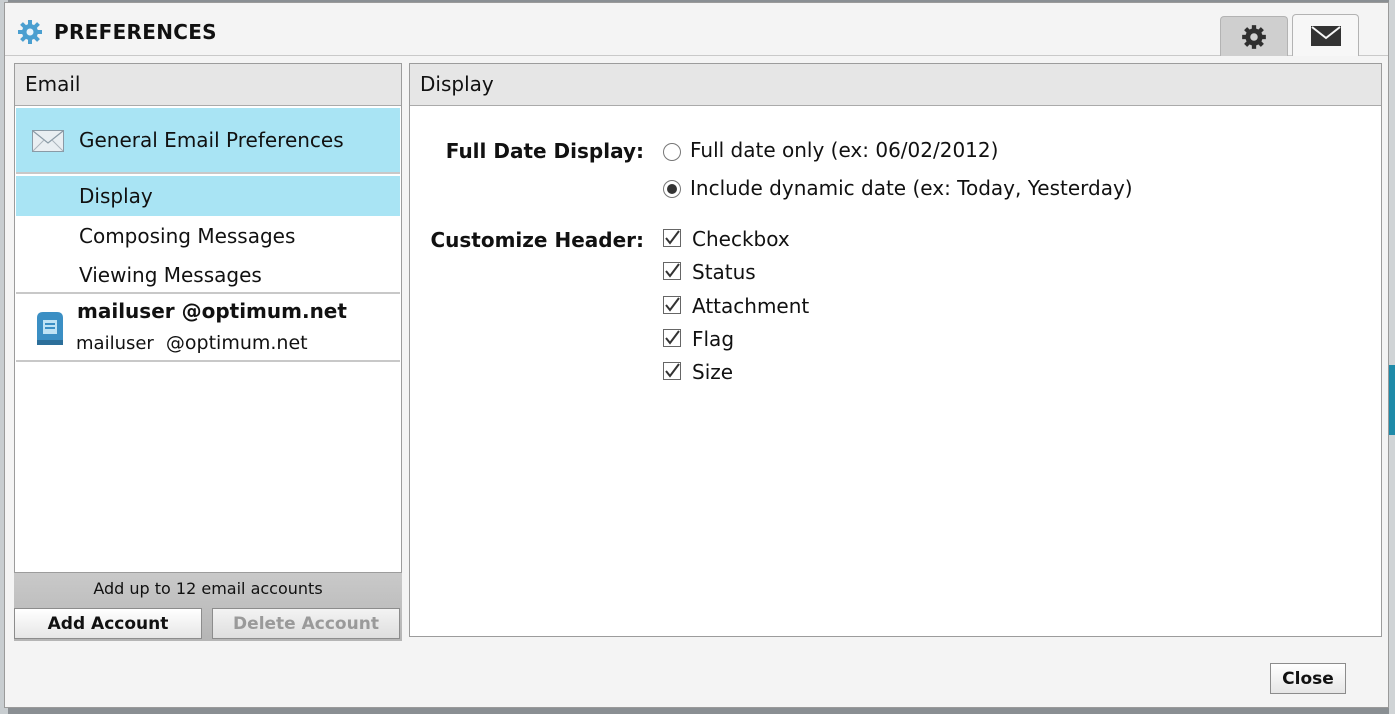 The height and width of the screenshot is (714, 1395). Describe the element at coordinates (135, 32) in the screenshot. I see `dialog-title: PREFERENCES` at that location.